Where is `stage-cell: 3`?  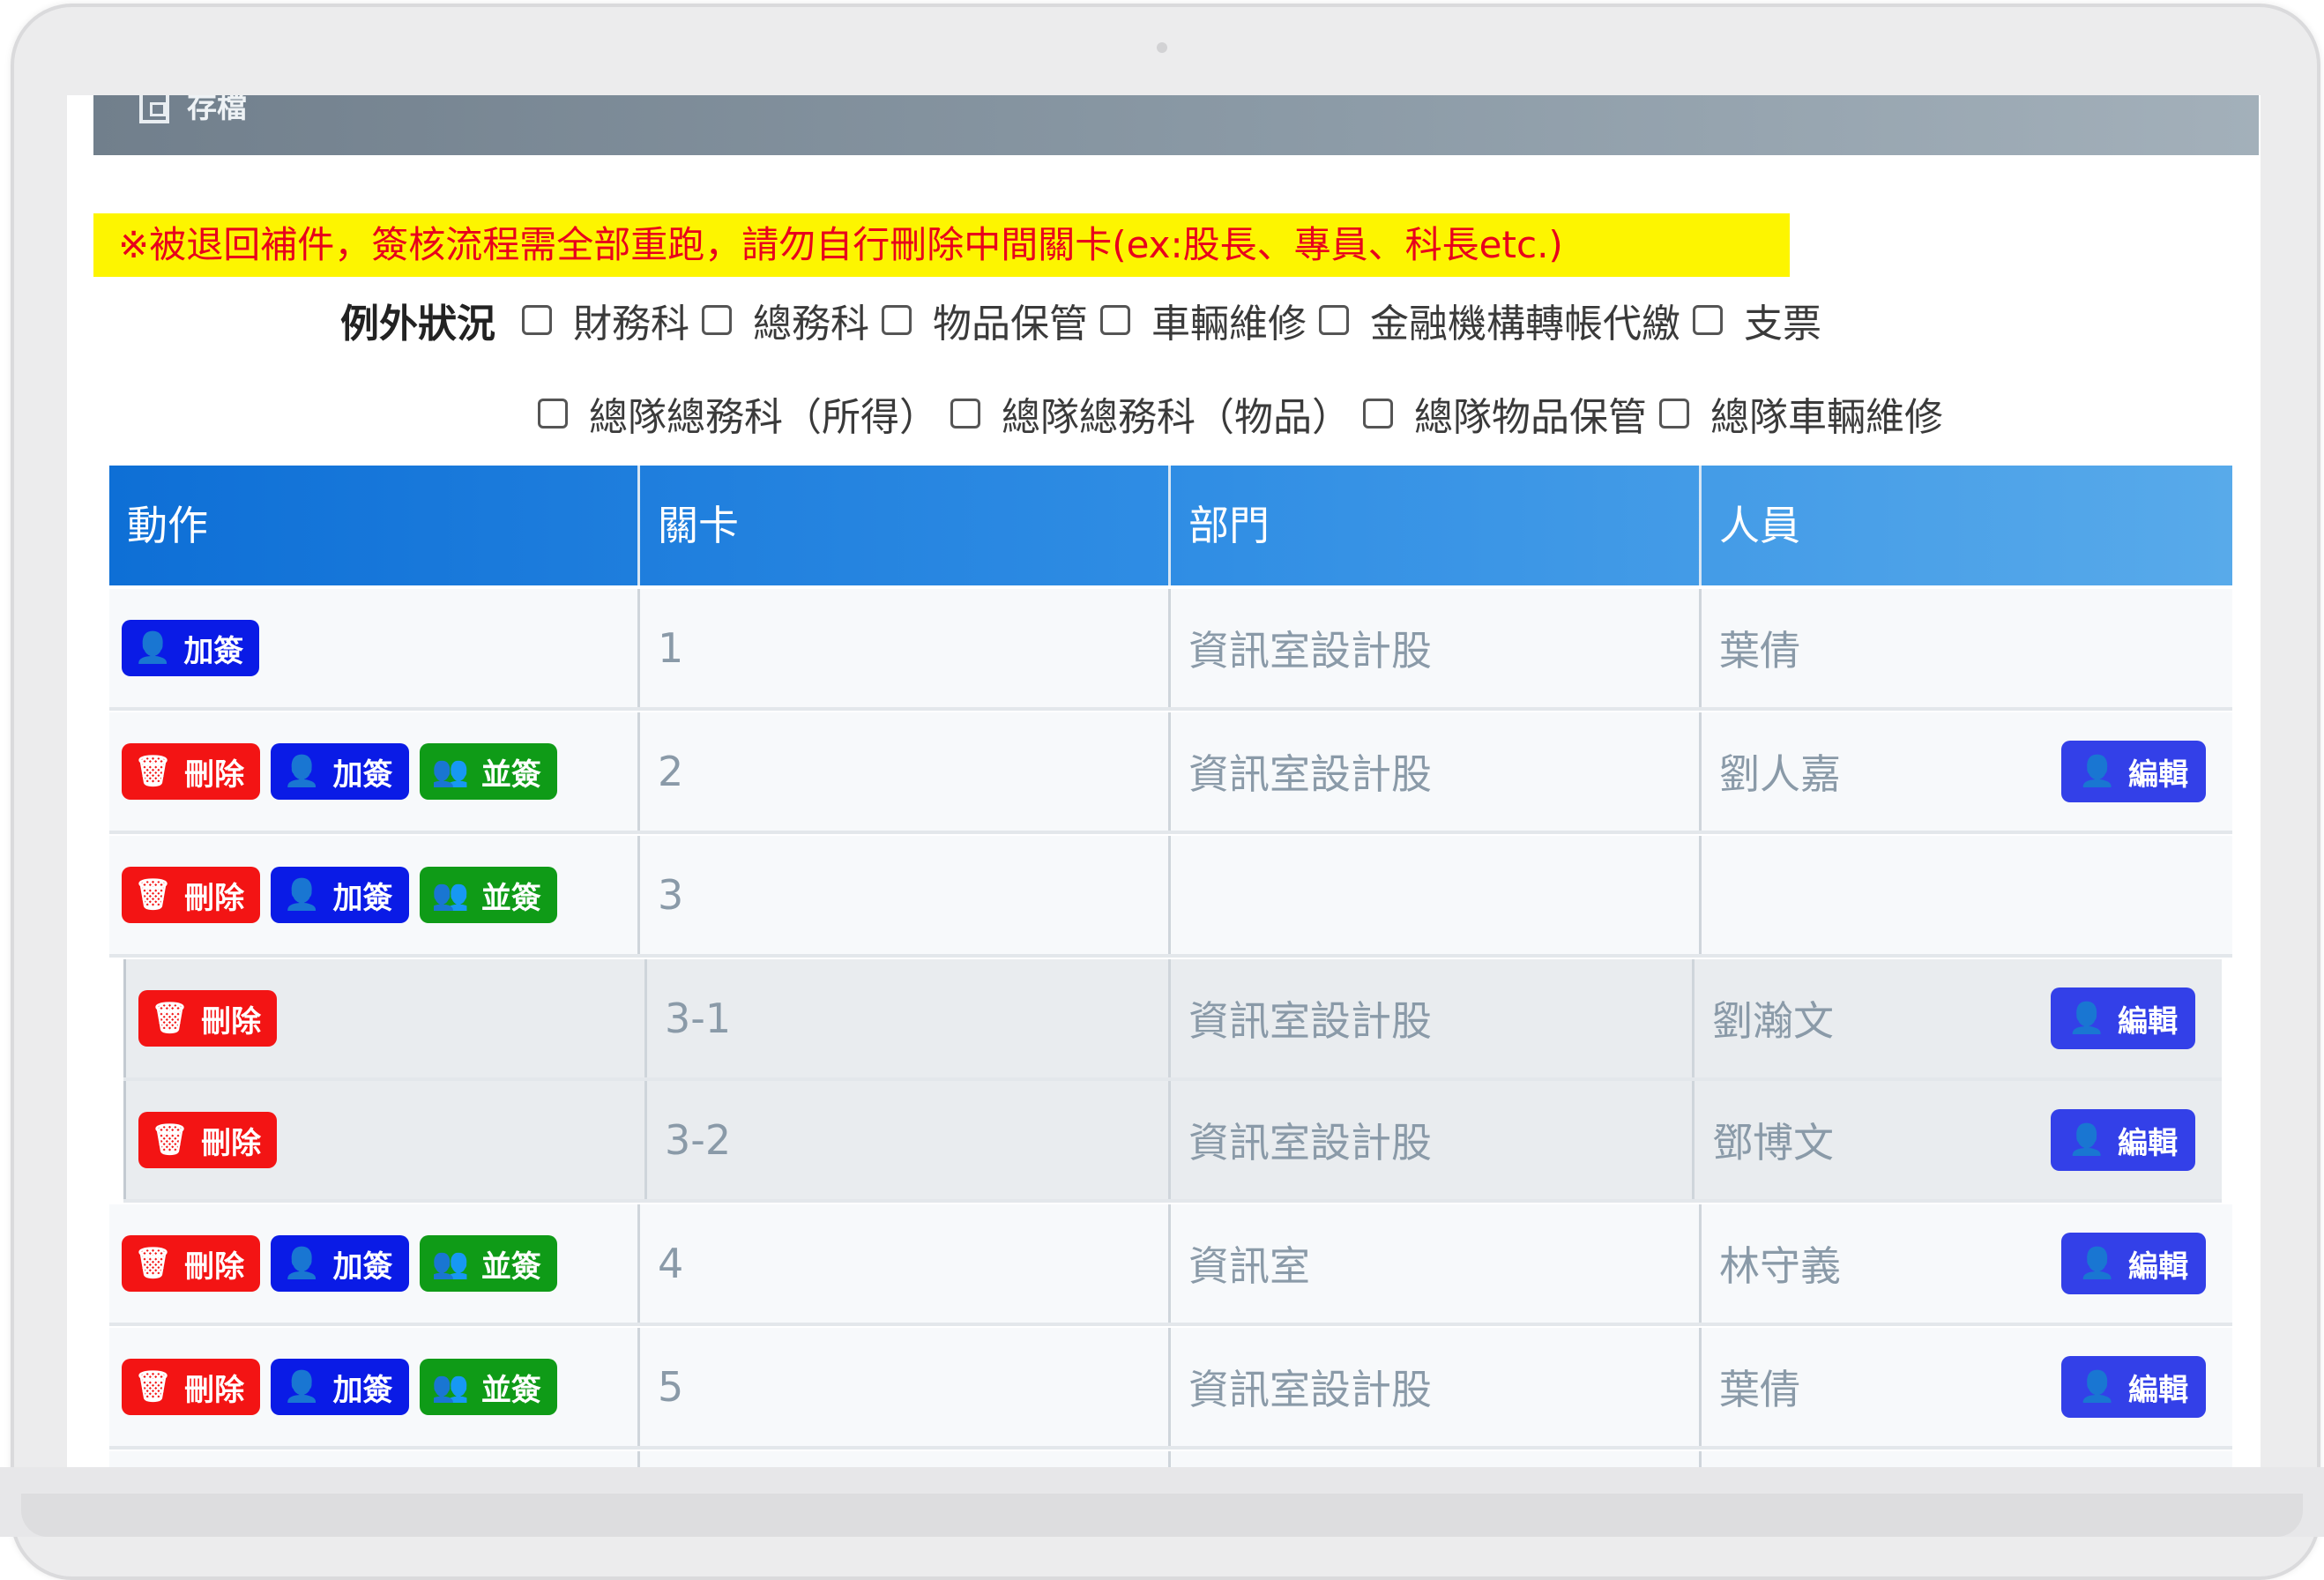 stage-cell: 3 is located at coordinates (905, 895).